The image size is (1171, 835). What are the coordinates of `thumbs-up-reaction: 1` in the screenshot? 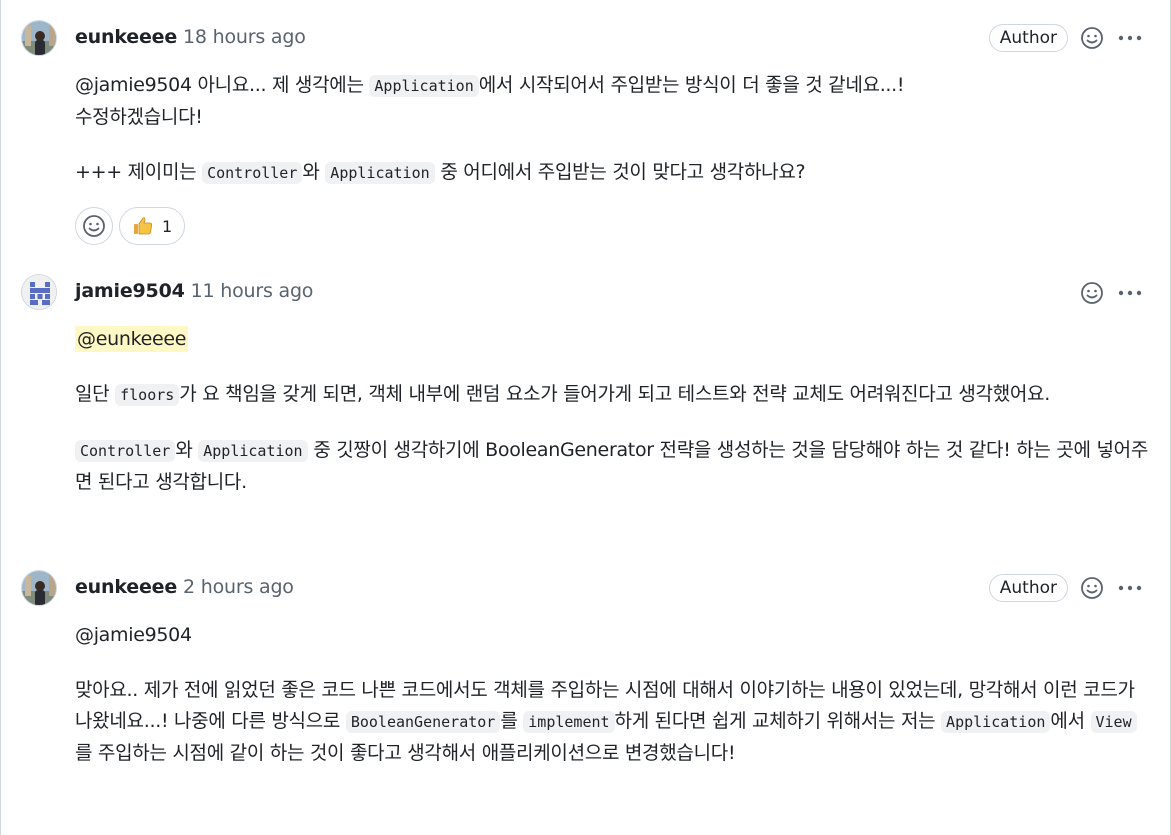 It's located at (152, 226).